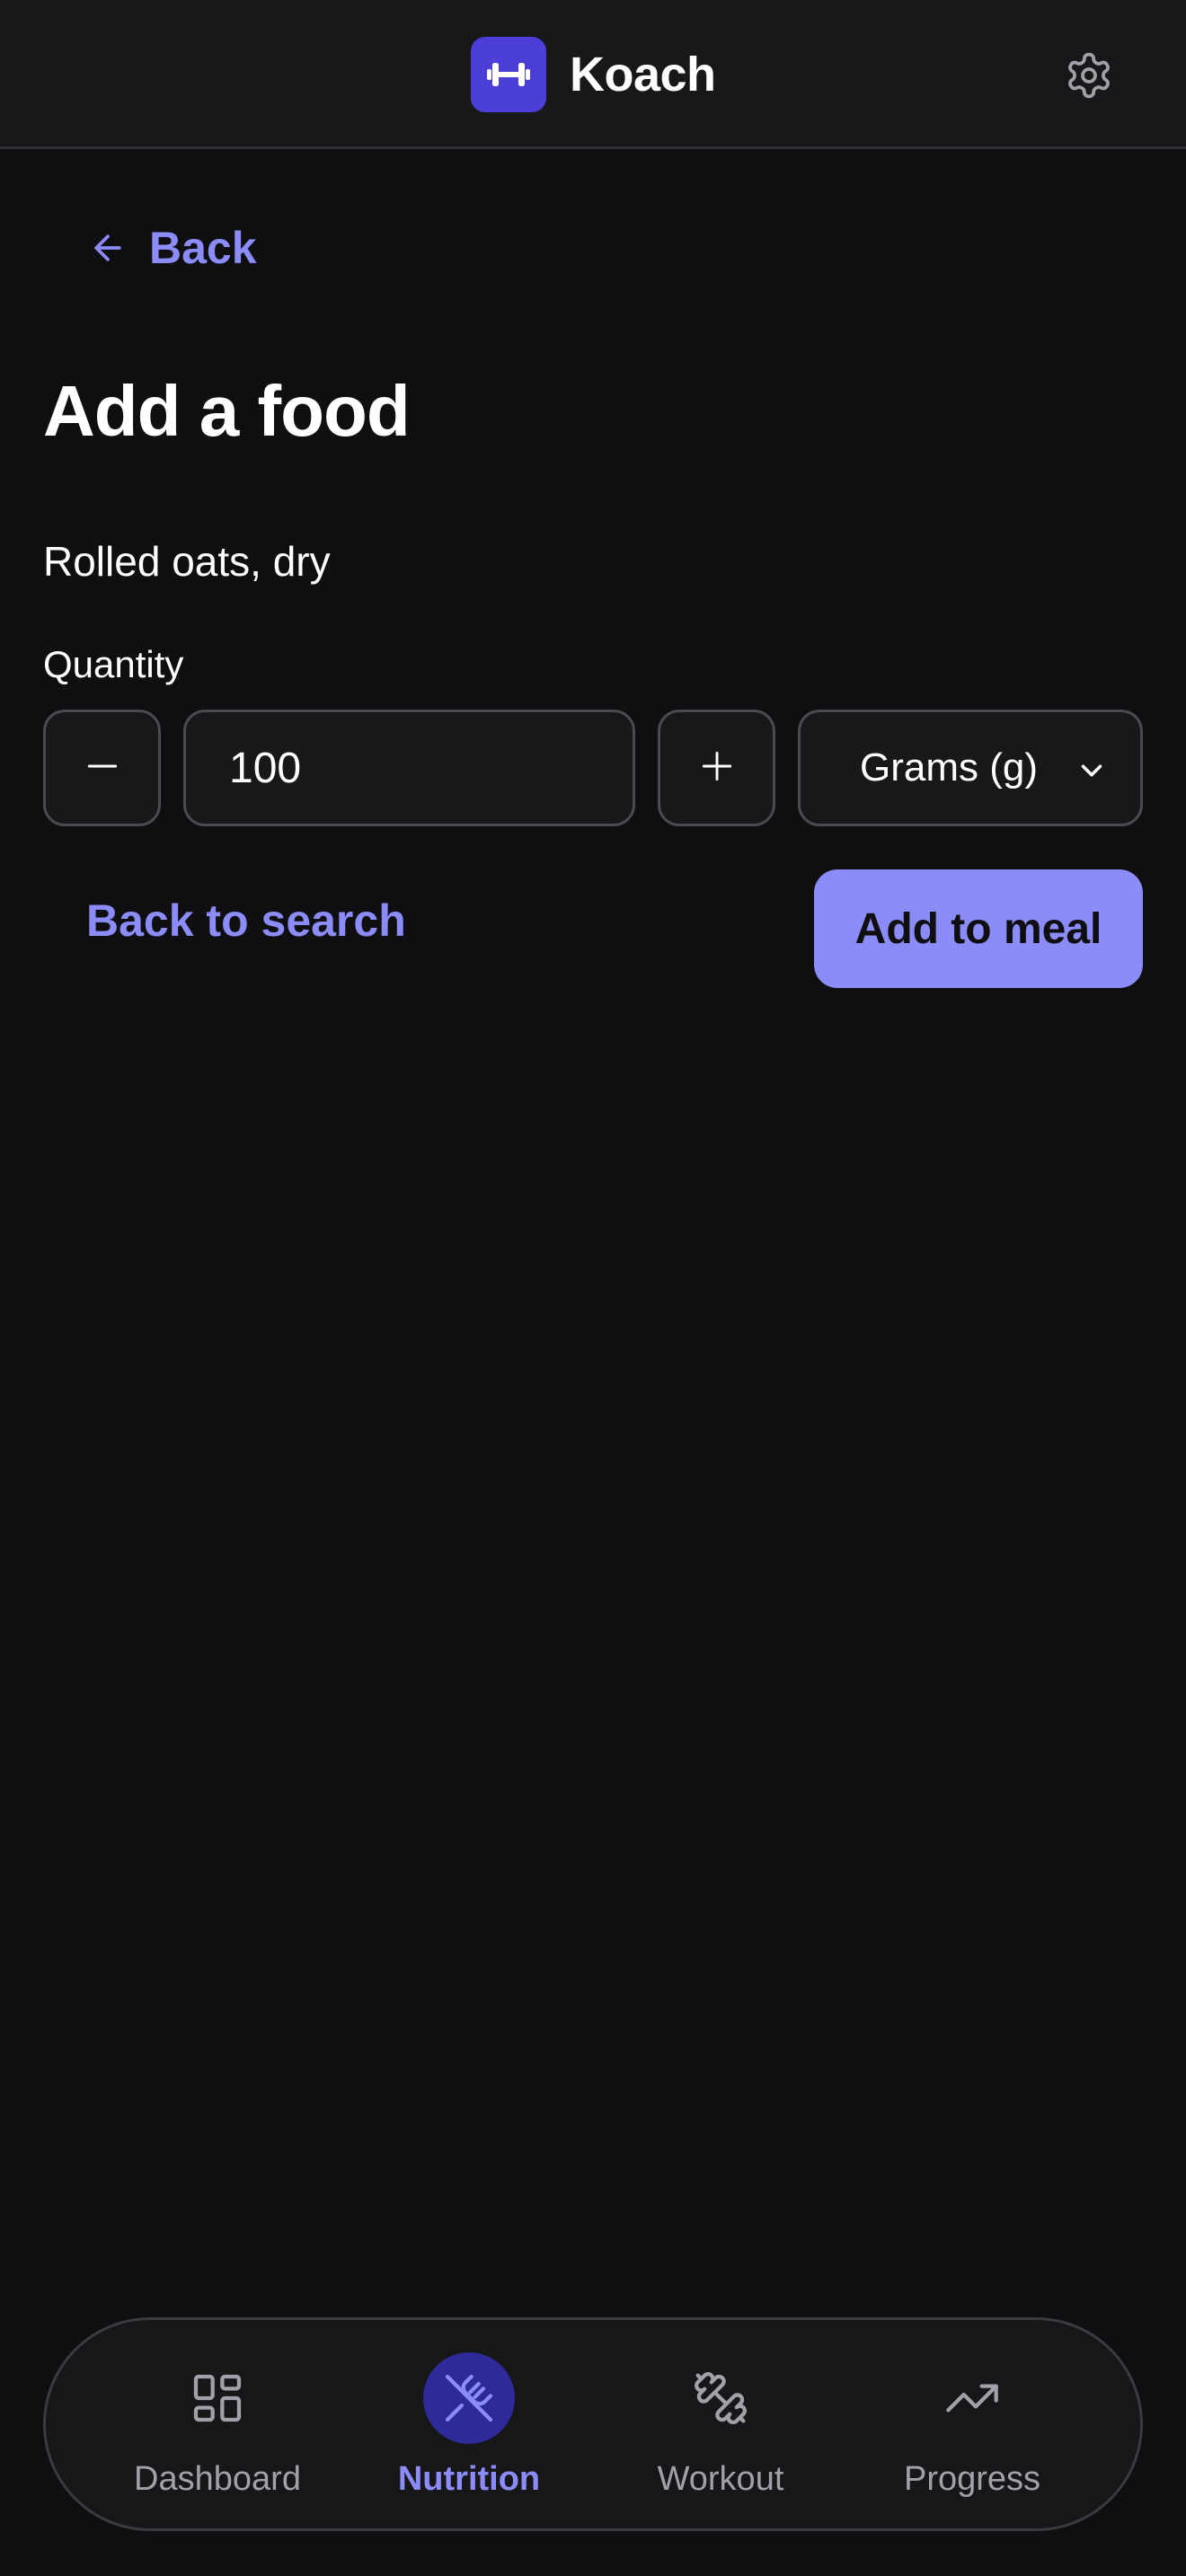 The height and width of the screenshot is (2576, 1186). Describe the element at coordinates (1091, 770) in the screenshot. I see `chevron-down-icon` at that location.